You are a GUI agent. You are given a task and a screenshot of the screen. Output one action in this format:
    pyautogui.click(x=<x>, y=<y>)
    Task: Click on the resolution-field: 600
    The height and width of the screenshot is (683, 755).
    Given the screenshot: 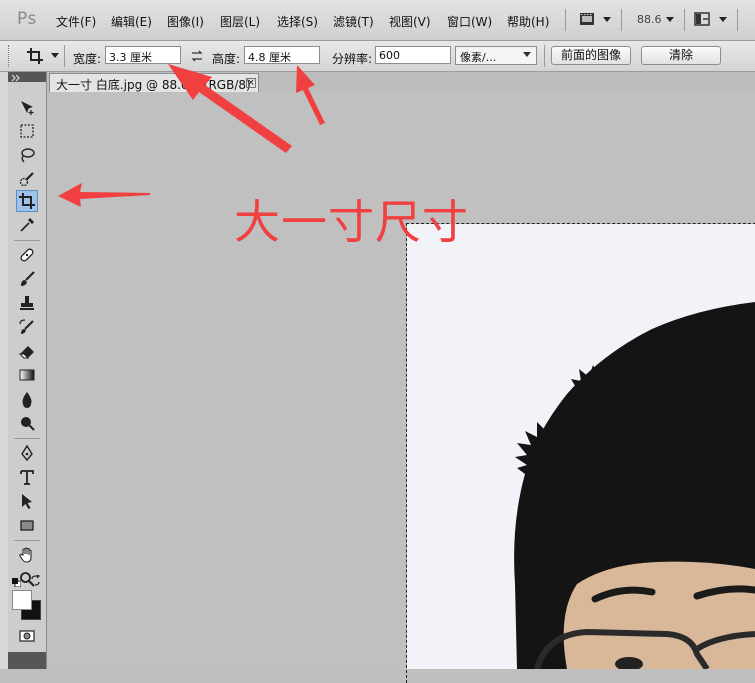 What is the action you would take?
    pyautogui.click(x=413, y=55)
    